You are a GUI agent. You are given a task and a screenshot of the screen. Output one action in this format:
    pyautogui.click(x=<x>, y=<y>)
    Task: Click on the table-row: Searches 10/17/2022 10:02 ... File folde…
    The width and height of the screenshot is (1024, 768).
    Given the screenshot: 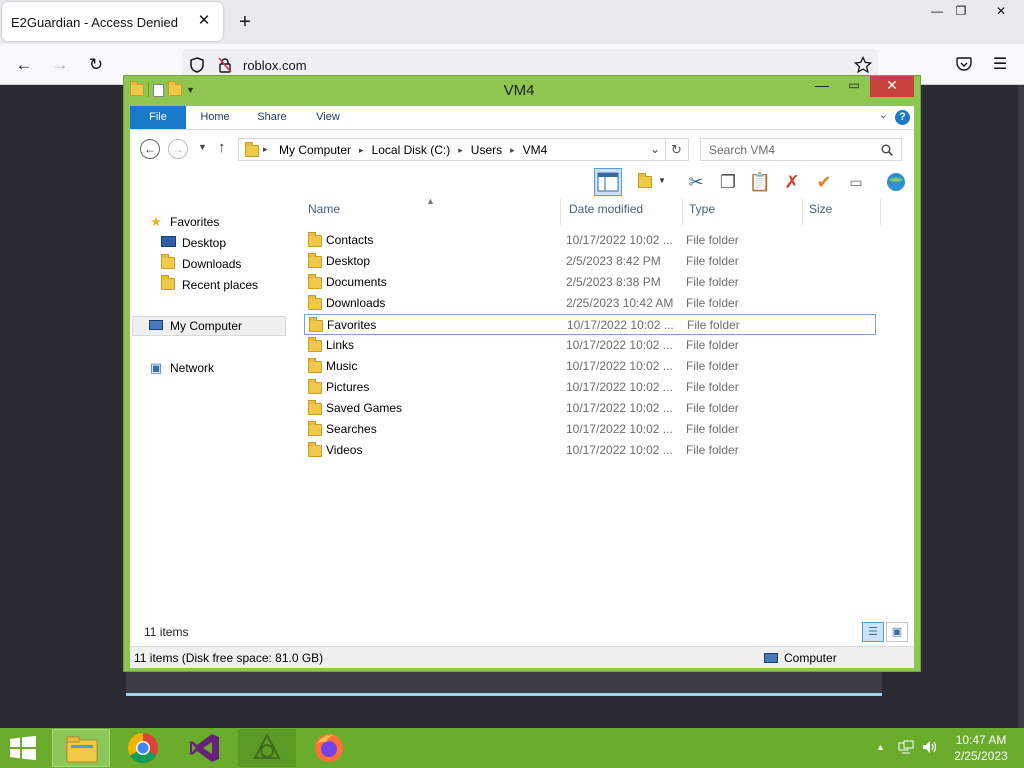 What is the action you would take?
    pyautogui.click(x=590, y=429)
    